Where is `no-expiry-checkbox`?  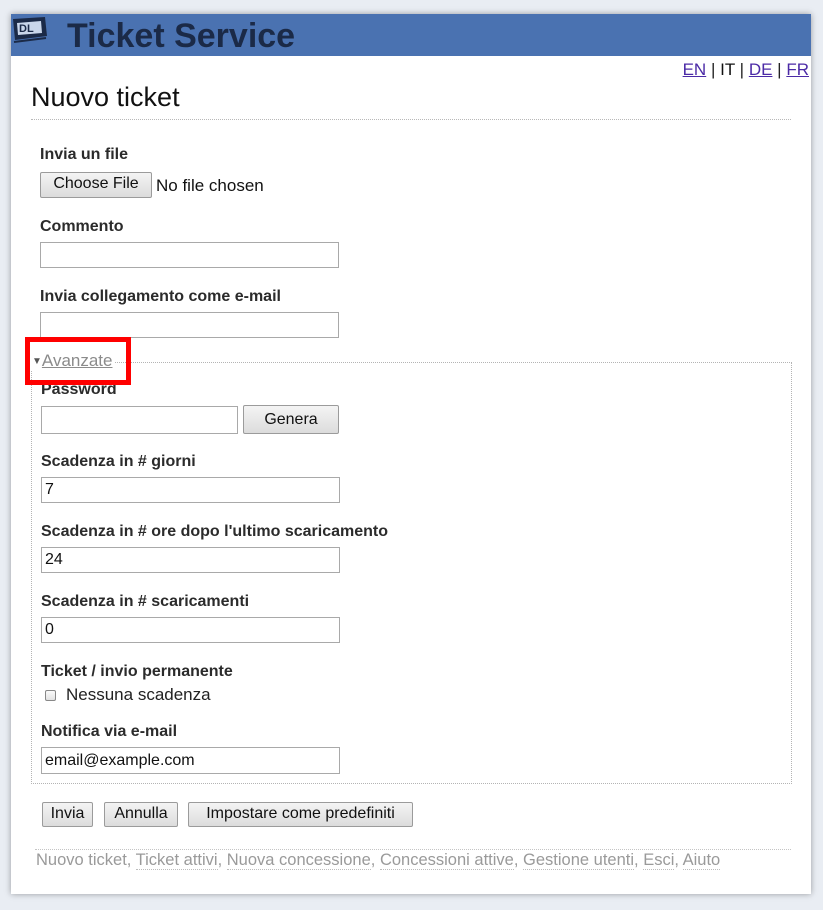 no-expiry-checkbox is located at coordinates (50, 695).